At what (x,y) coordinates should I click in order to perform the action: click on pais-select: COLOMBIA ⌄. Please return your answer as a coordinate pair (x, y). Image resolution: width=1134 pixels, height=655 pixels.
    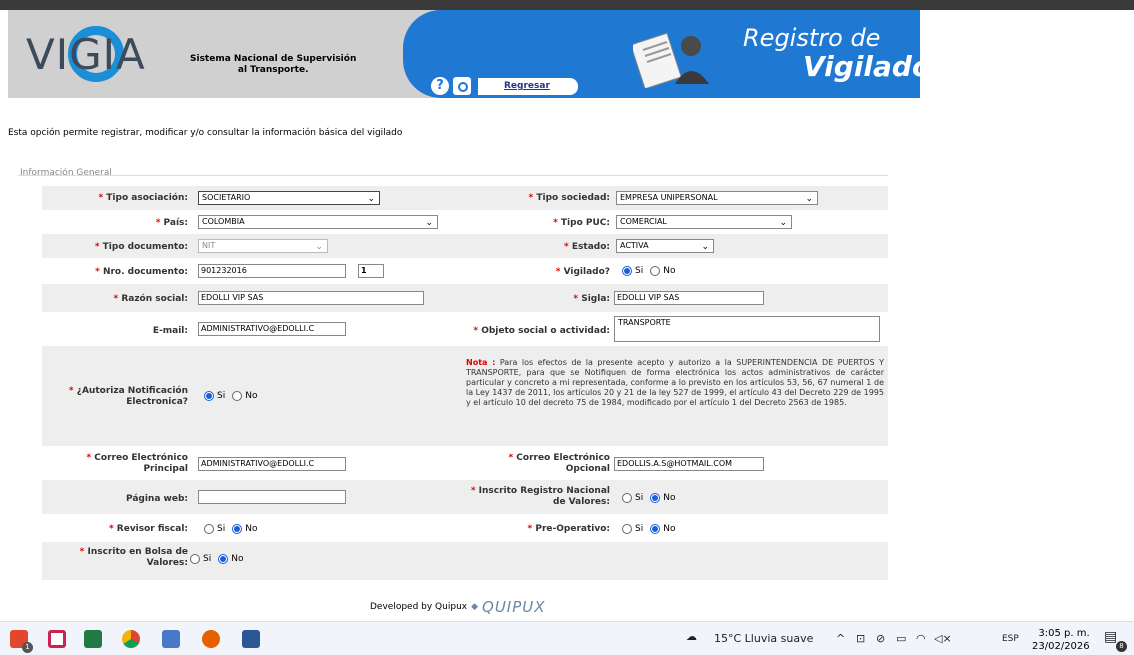
    Looking at the image, I should click on (318, 222).